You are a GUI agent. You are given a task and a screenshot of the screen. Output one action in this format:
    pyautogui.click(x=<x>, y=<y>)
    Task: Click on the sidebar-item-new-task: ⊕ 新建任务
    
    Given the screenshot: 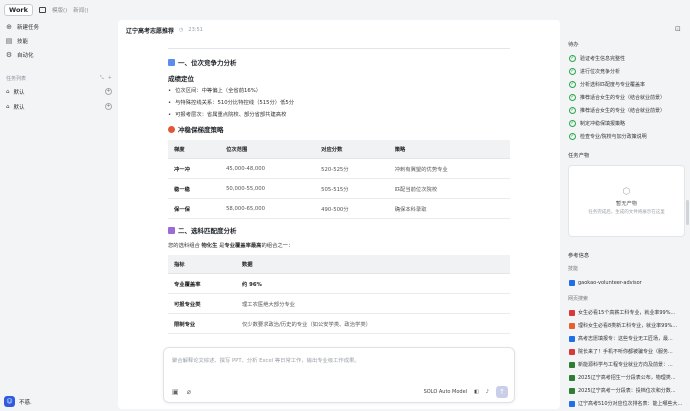 What is the action you would take?
    pyautogui.click(x=59, y=27)
    